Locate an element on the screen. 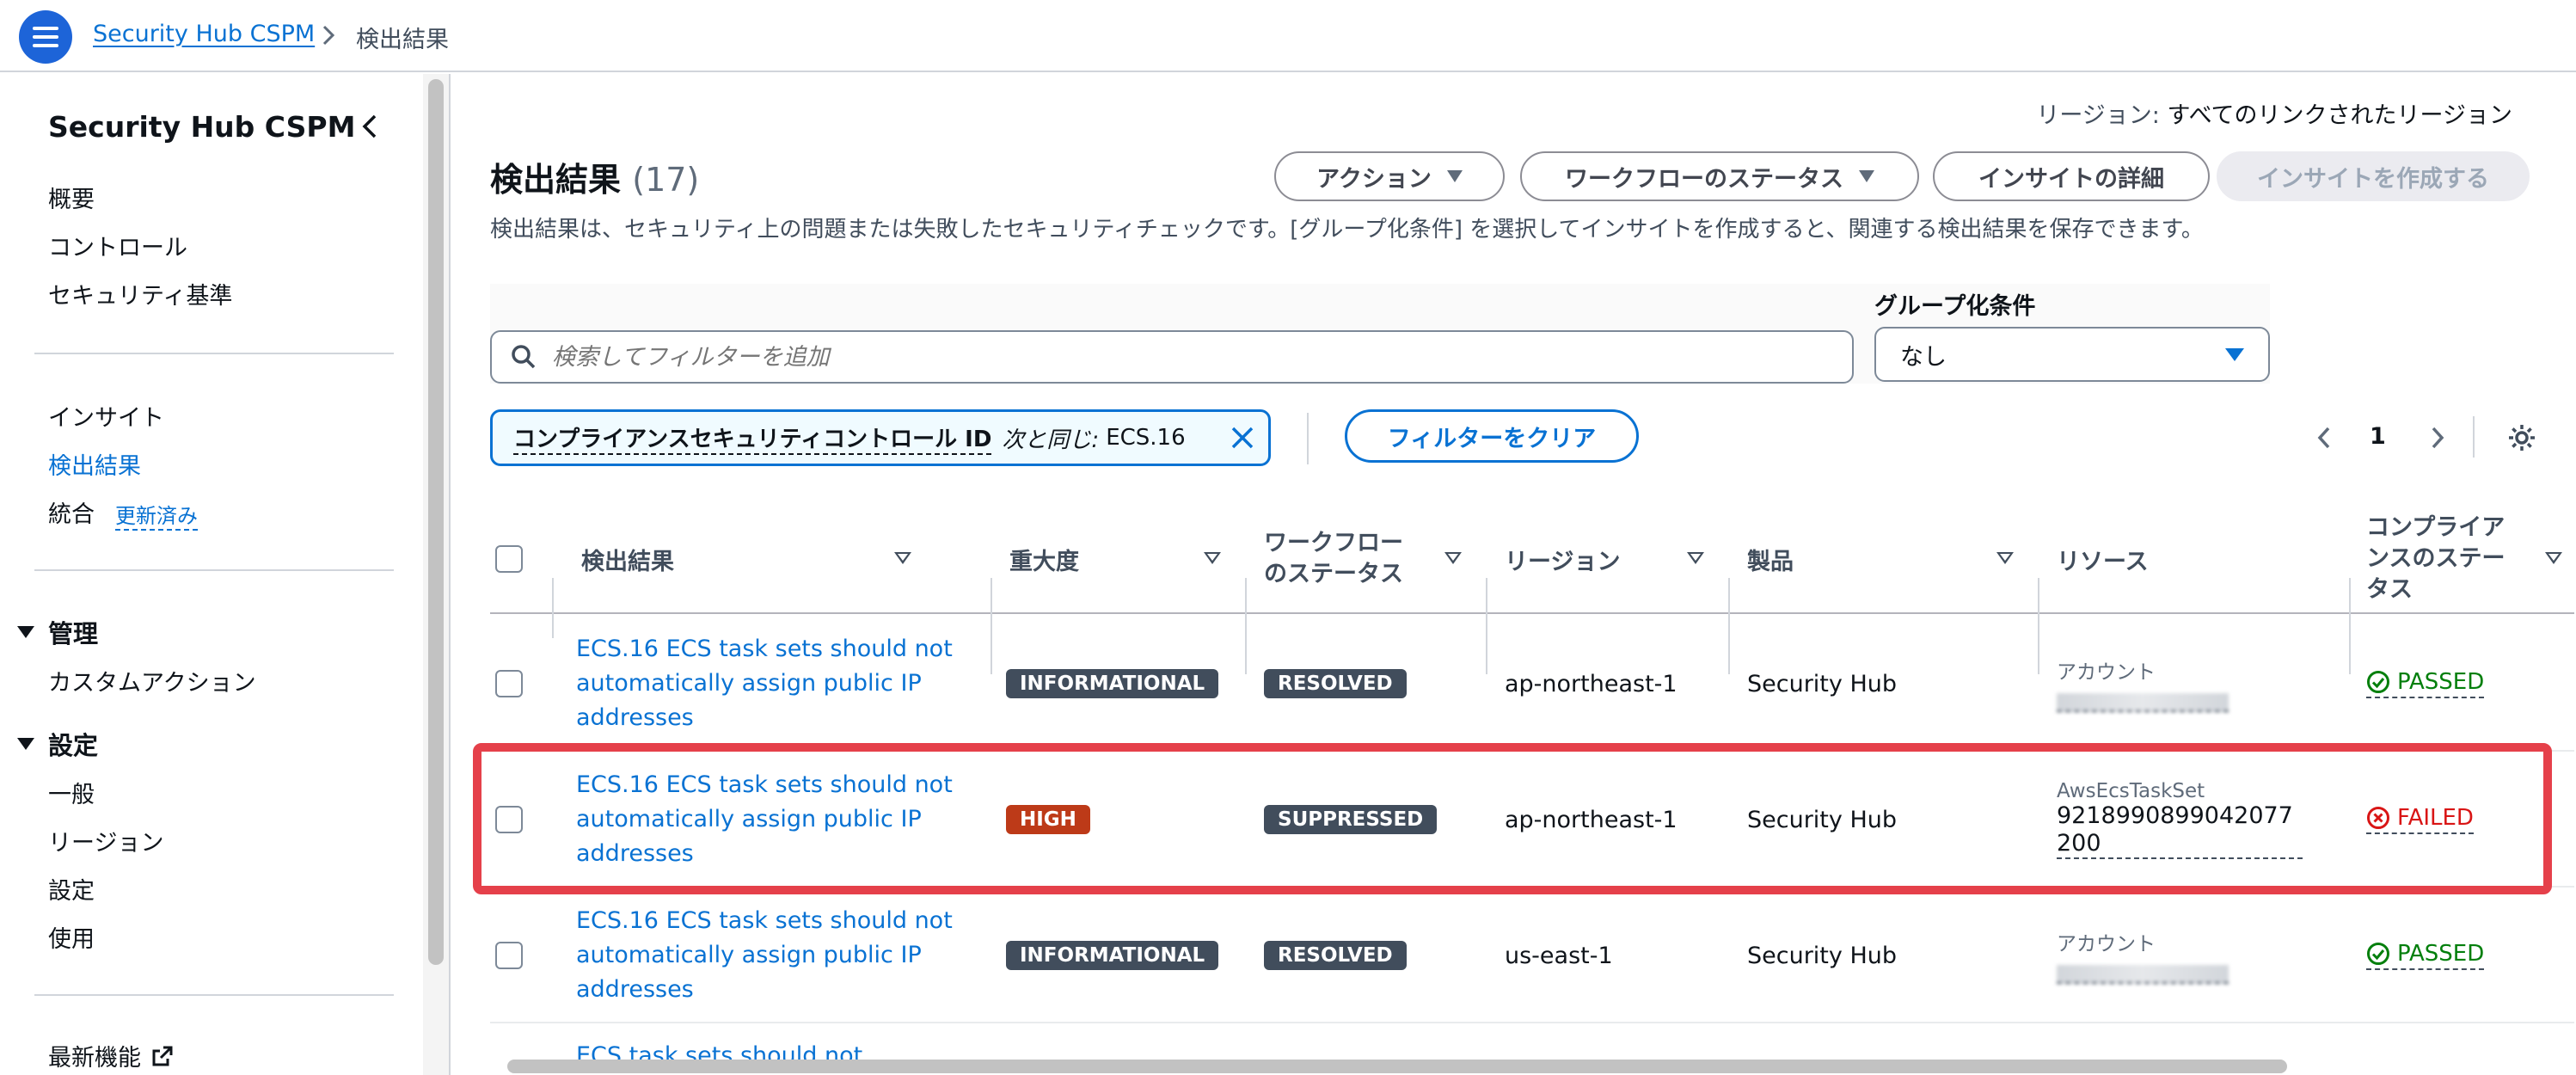 The height and width of the screenshot is (1075, 2576). workflow-badge: SUPPRESSED is located at coordinates (1351, 819).